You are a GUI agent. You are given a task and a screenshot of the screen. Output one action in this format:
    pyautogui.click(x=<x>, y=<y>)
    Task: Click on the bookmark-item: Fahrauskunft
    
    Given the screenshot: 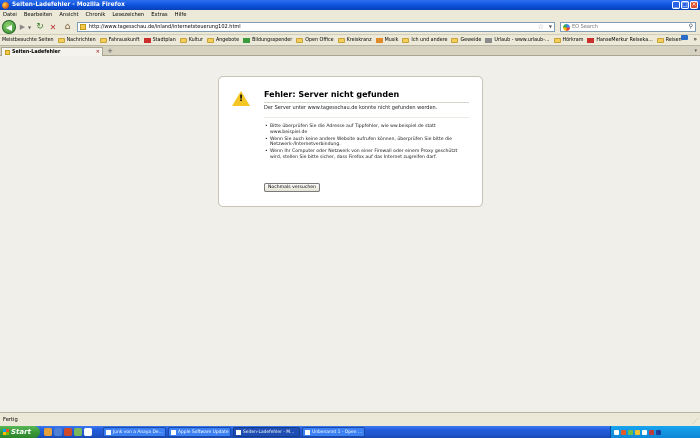 What is the action you would take?
    pyautogui.click(x=119, y=40)
    